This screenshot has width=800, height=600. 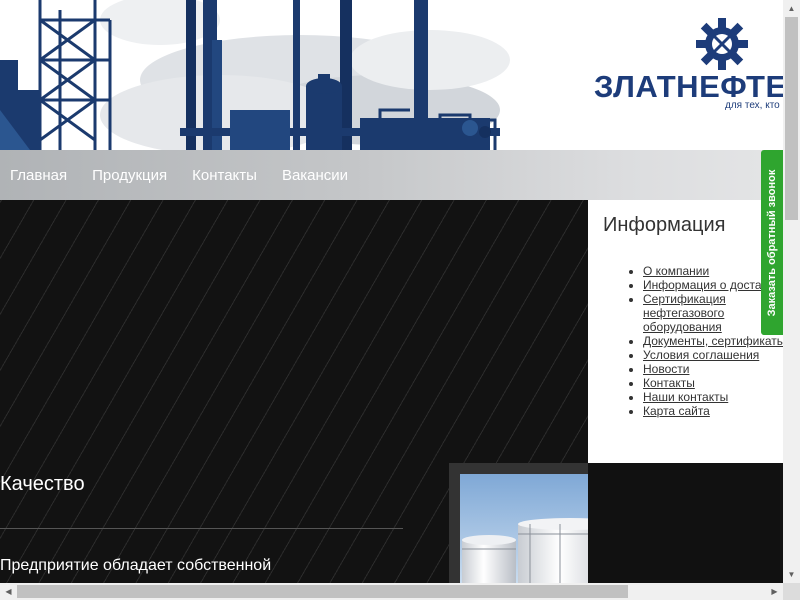 I want to click on list-item: Новости, so click(x=713, y=369).